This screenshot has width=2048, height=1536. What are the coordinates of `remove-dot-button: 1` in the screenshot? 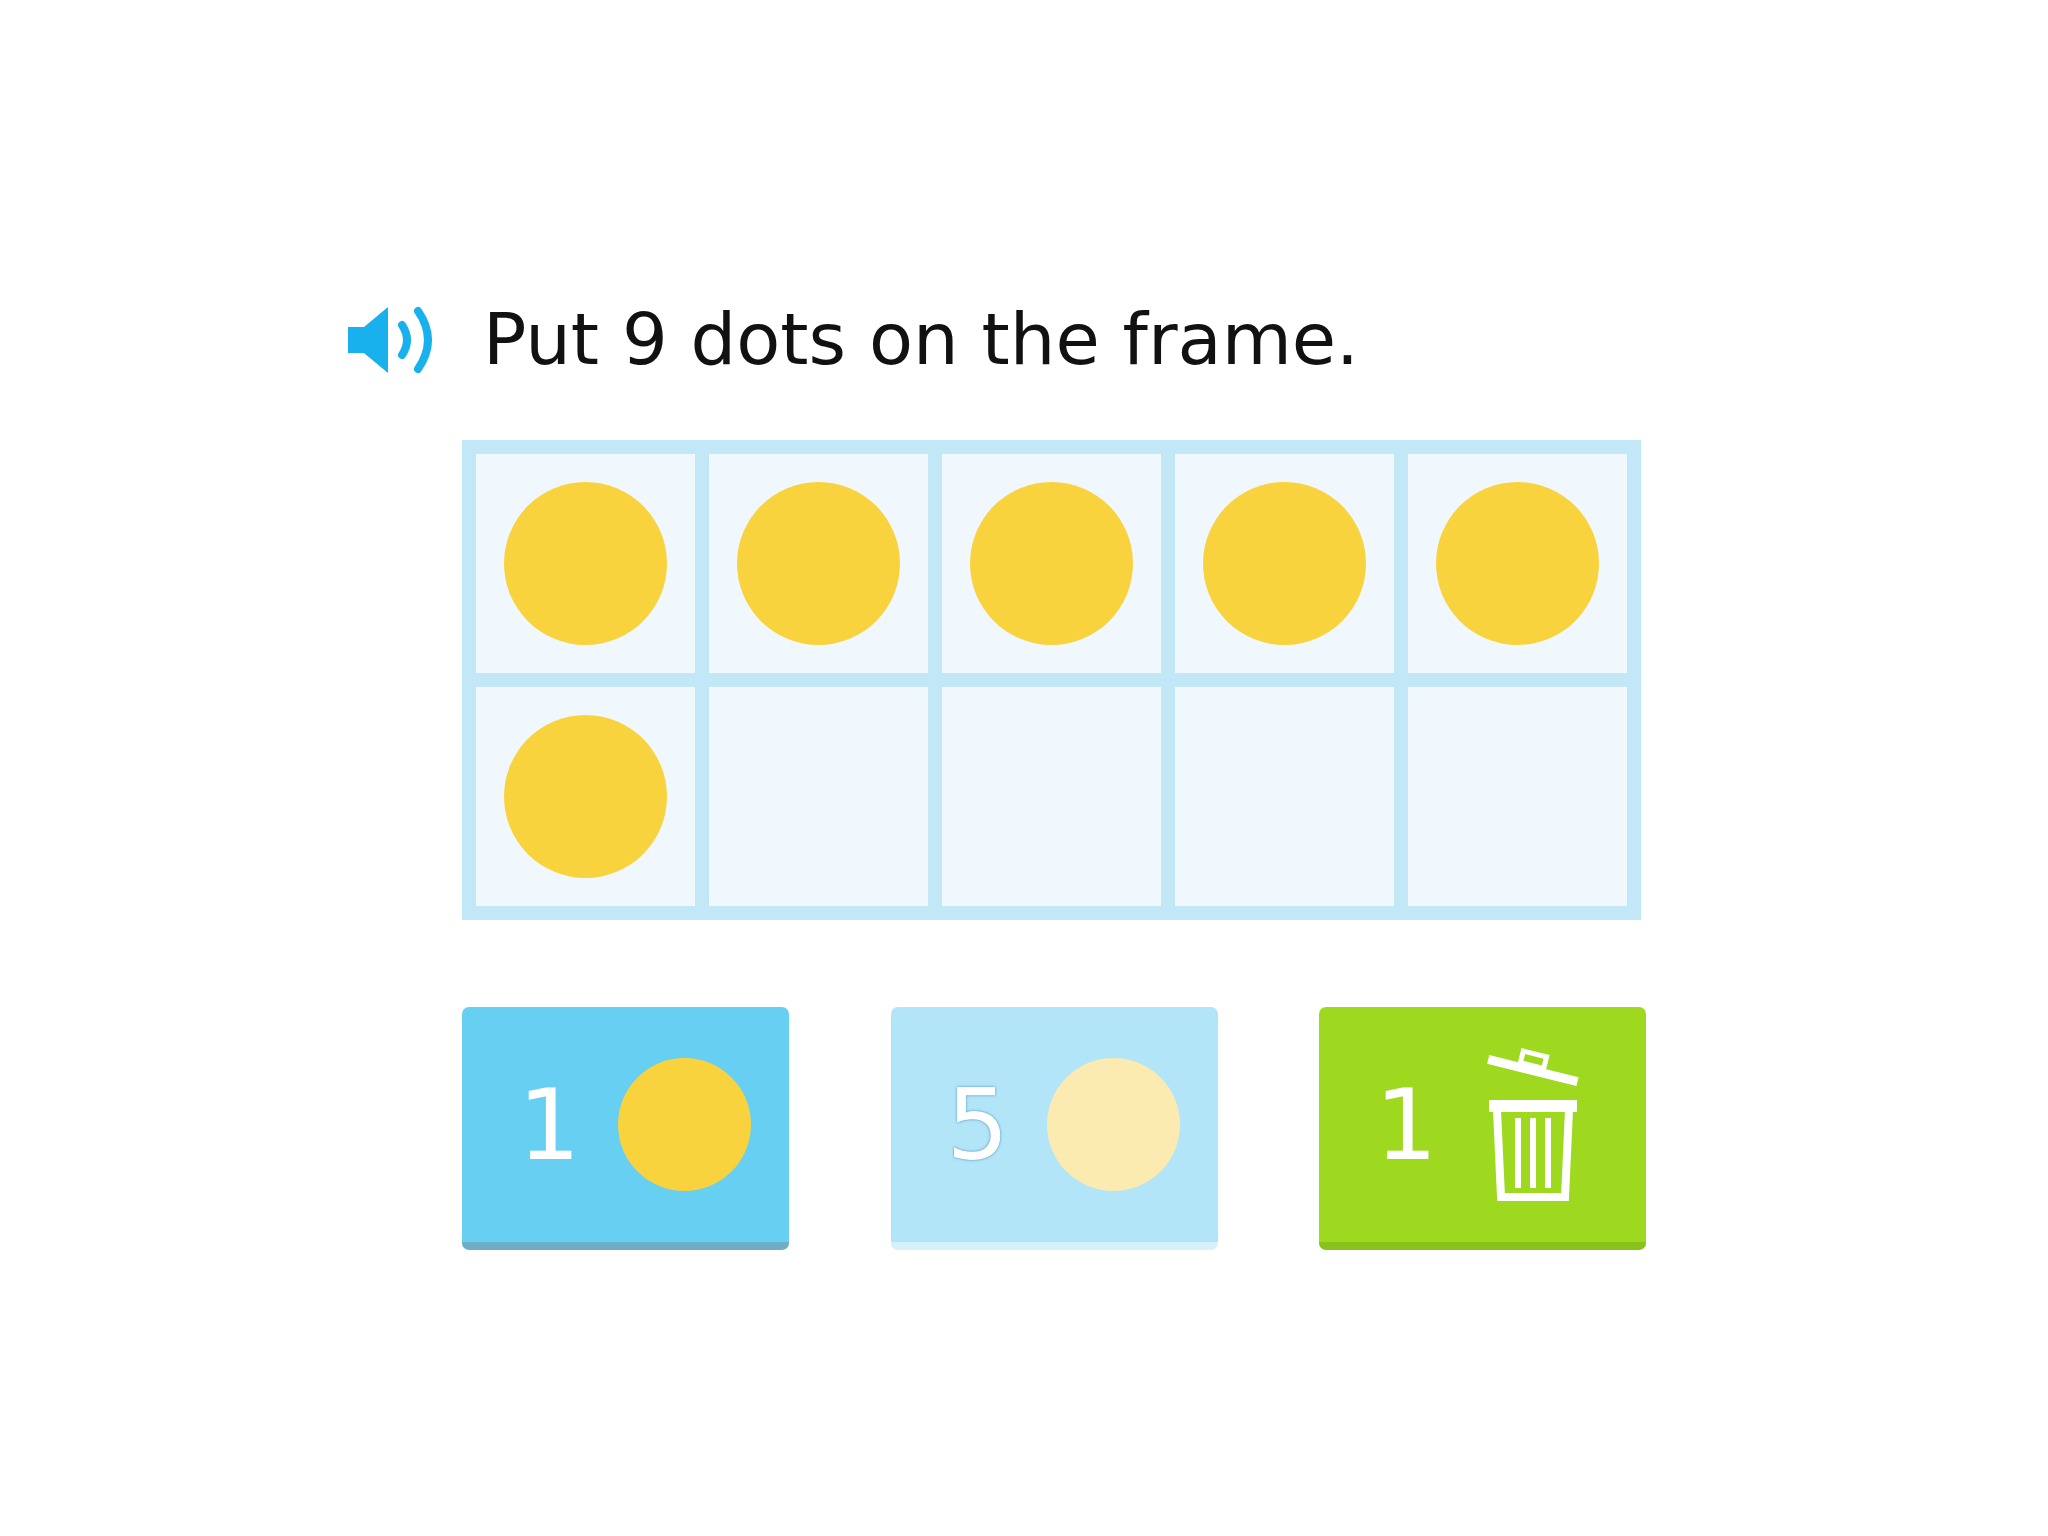 It's located at (1482, 1128).